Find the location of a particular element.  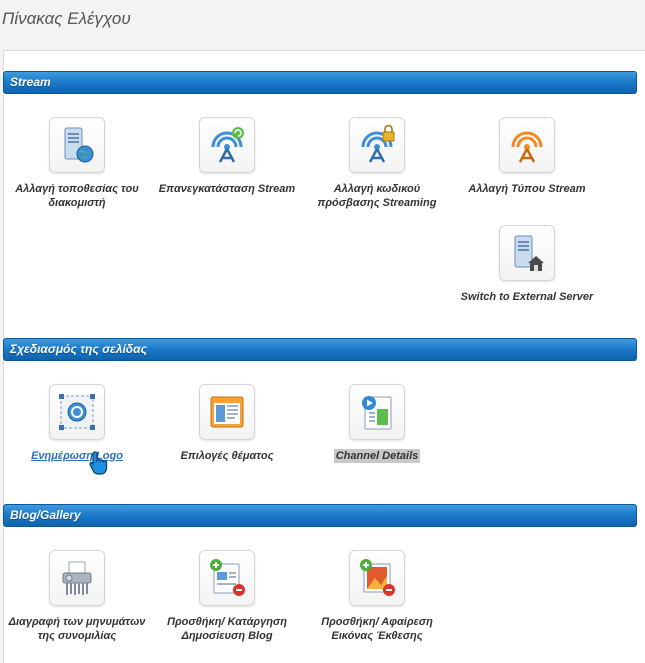

add-remove-blog-post: Προσθήκη/ Κατάργηση Δημοσίευση Blog is located at coordinates (227, 596).